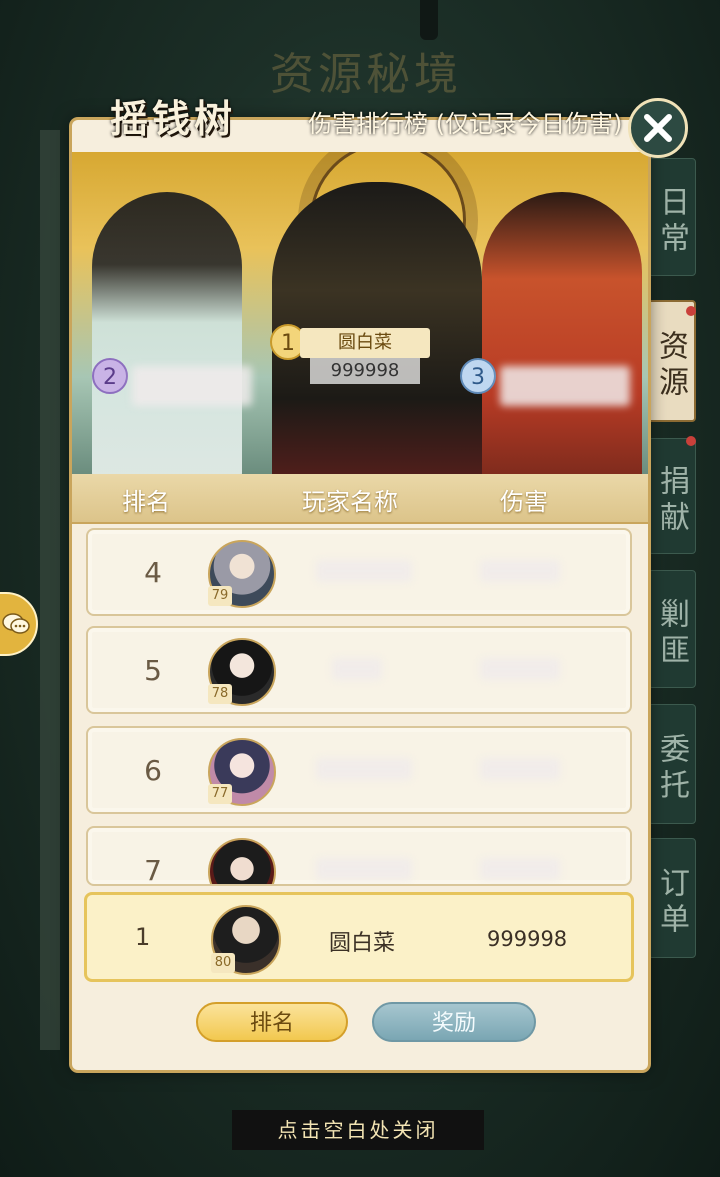 Image resolution: width=720 pixels, height=1177 pixels. I want to click on character-third, so click(562, 333).